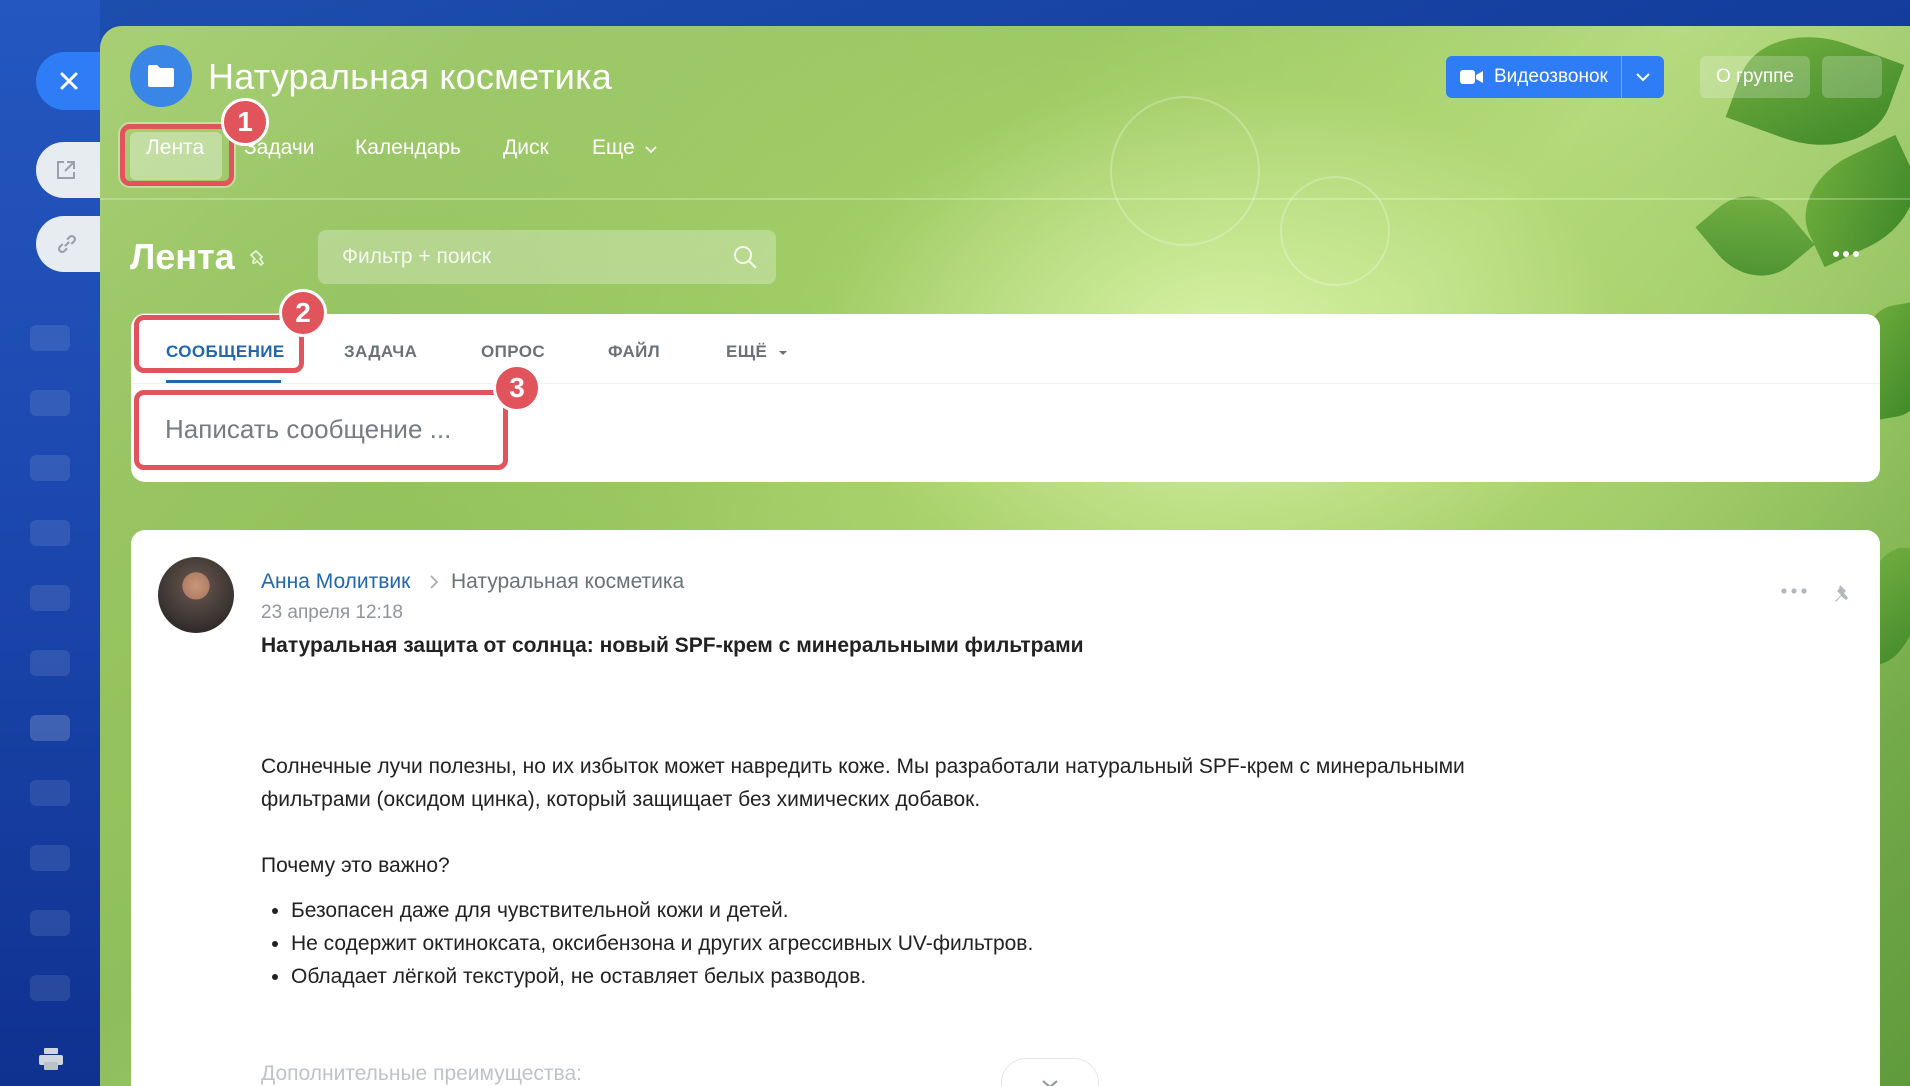 The height and width of the screenshot is (1086, 1910). Describe the element at coordinates (745, 257) in the screenshot. I see `search-icon` at that location.